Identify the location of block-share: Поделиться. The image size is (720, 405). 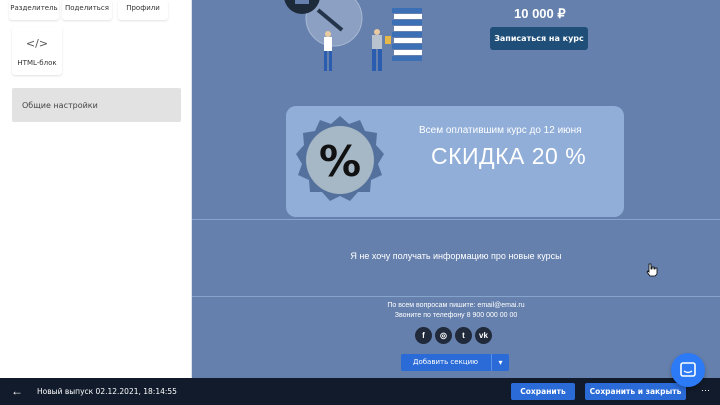
(87, 10).